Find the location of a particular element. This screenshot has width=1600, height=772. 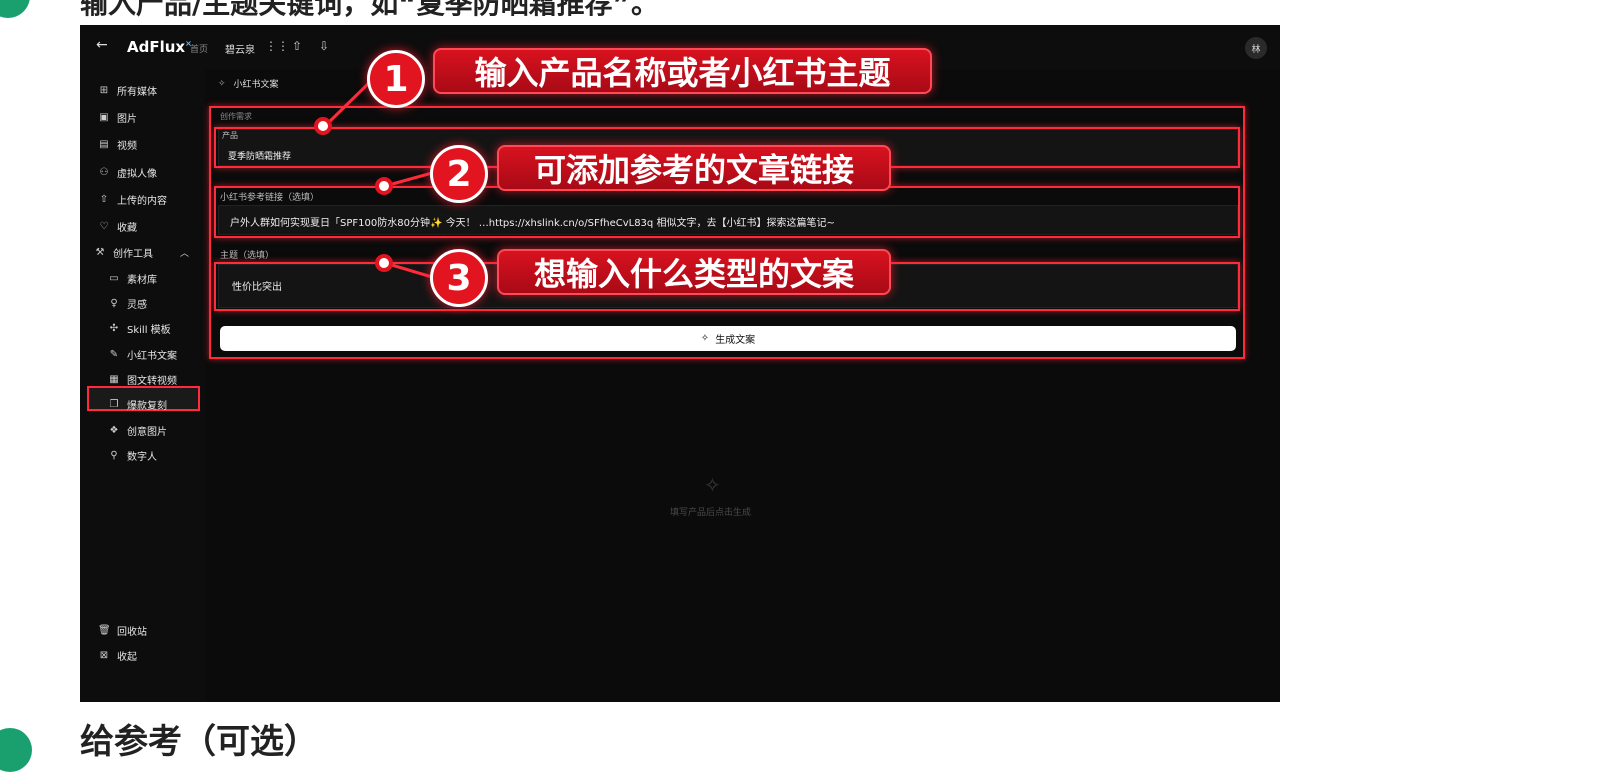

download-icon: ⇩ is located at coordinates (324, 46).